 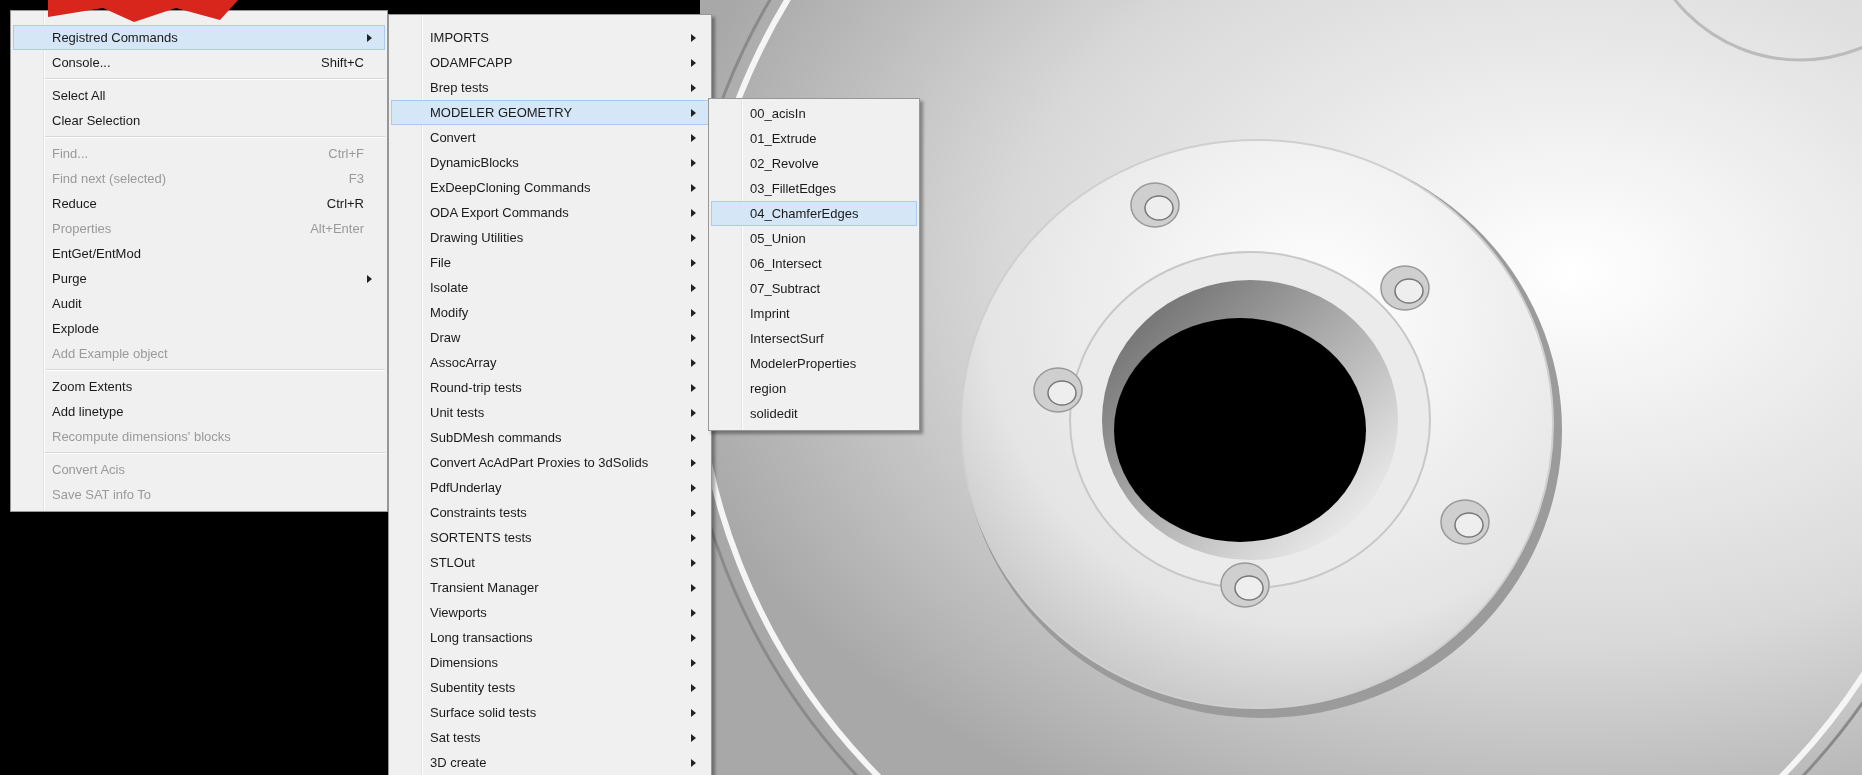 What do you see at coordinates (550, 512) in the screenshot?
I see `menu-item: Constraints tests` at bounding box center [550, 512].